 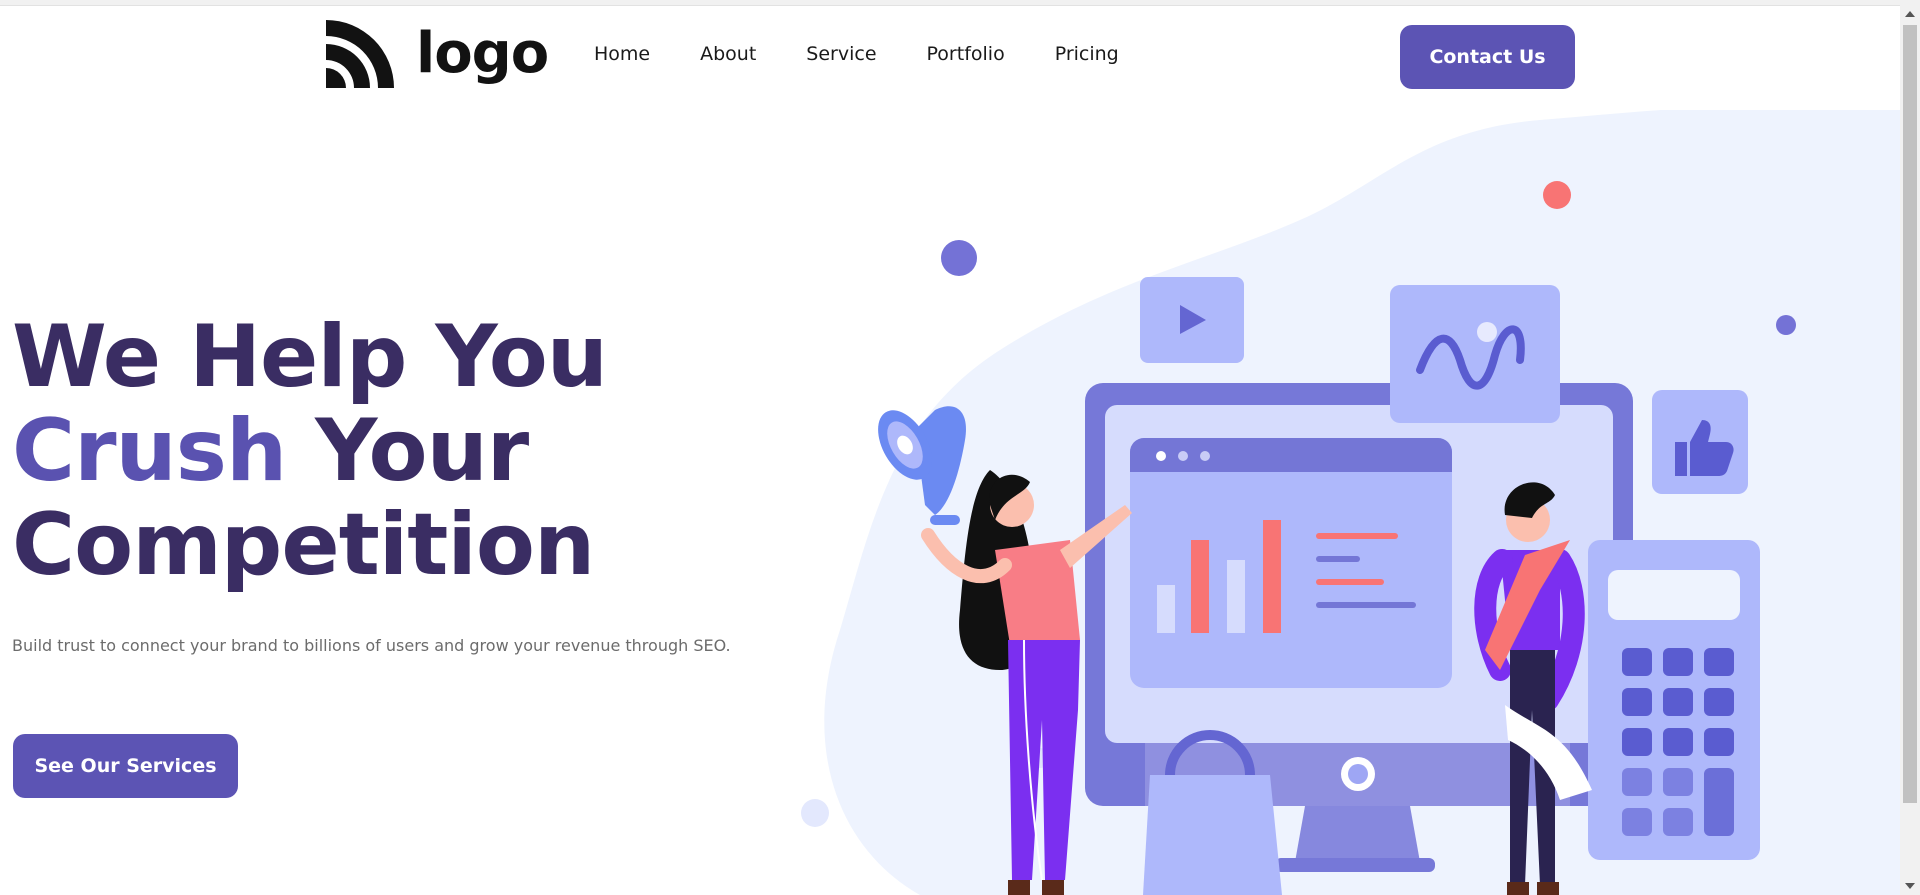 What do you see at coordinates (815, 813) in the screenshot?
I see `dot-light` at bounding box center [815, 813].